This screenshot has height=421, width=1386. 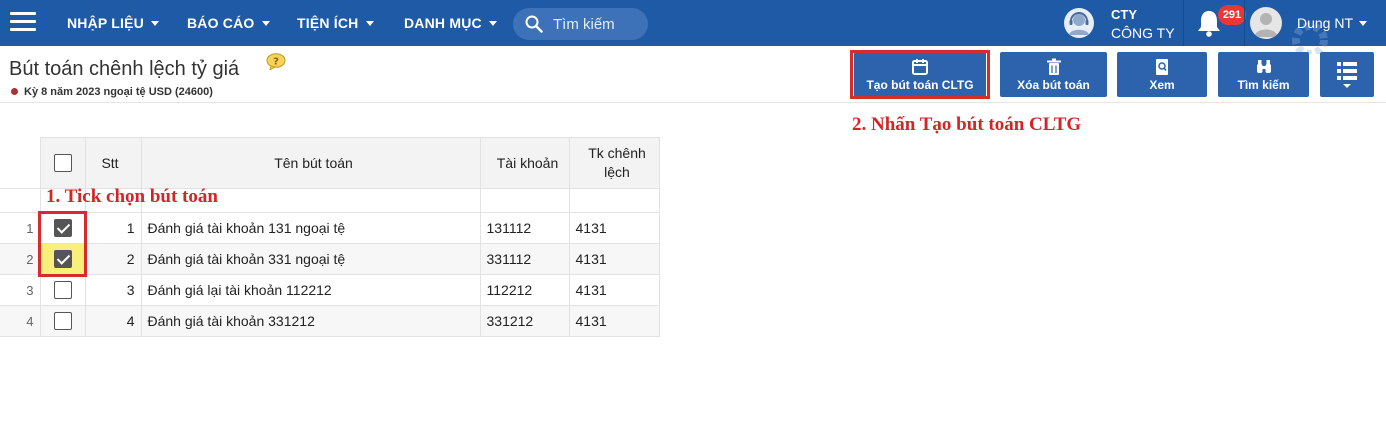 I want to click on corner-cell, so click(x=20, y=163).